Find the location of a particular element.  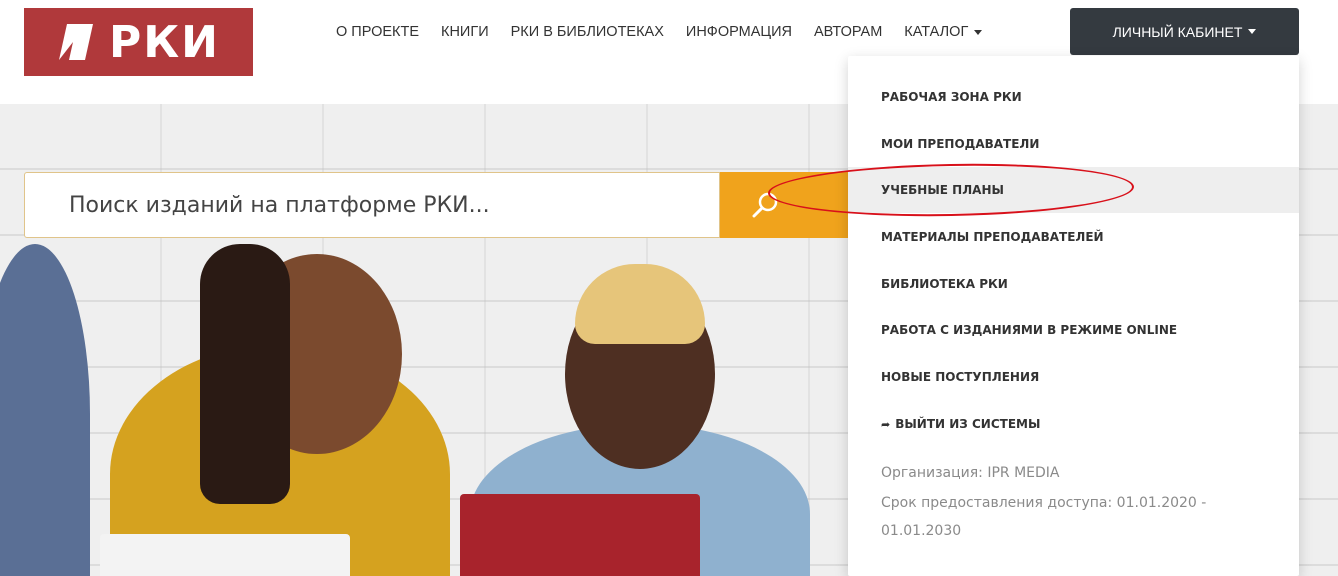

logo-text: РКИ is located at coordinates (164, 42).